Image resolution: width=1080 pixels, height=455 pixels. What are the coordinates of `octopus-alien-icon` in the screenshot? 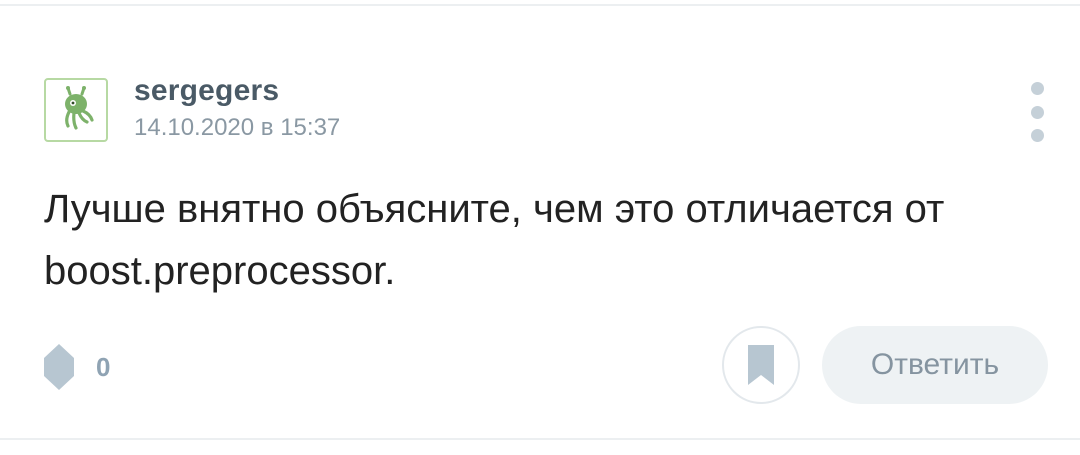 It's located at (79, 108).